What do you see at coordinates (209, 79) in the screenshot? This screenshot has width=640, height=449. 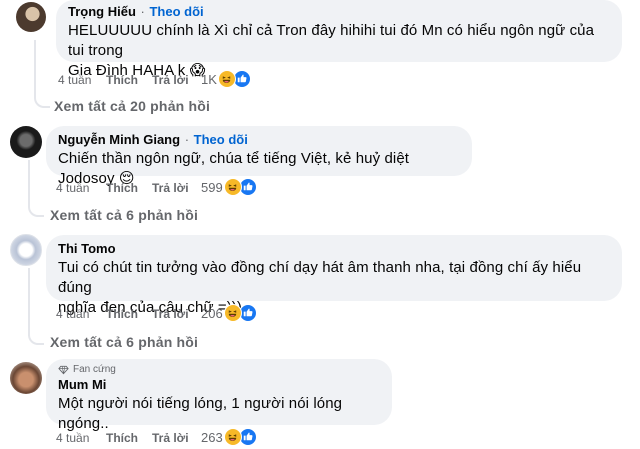 I see `reaction-count: 1K` at bounding box center [209, 79].